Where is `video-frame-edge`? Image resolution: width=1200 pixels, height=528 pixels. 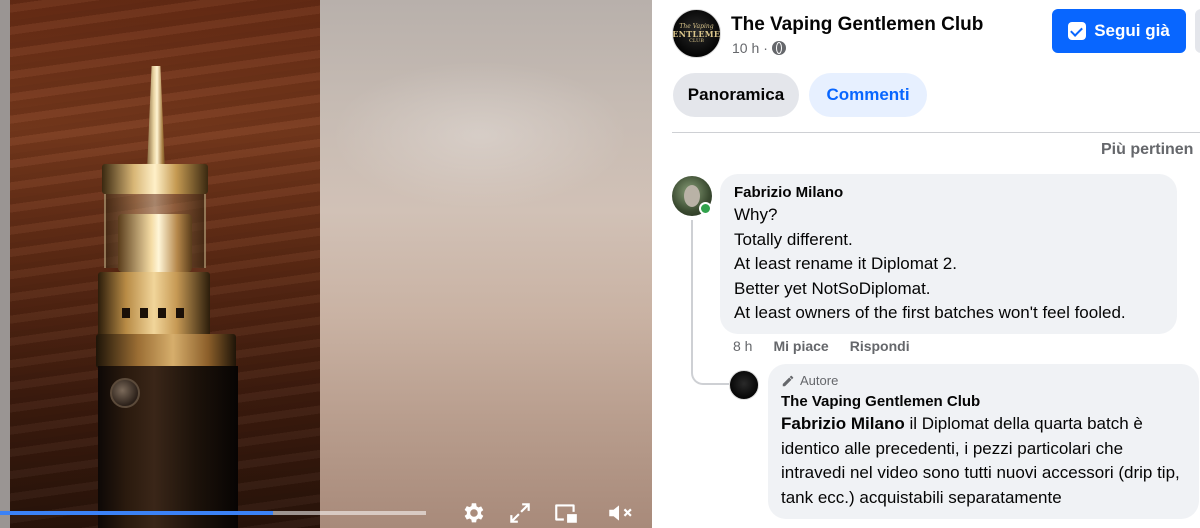
video-frame-edge is located at coordinates (5, 264).